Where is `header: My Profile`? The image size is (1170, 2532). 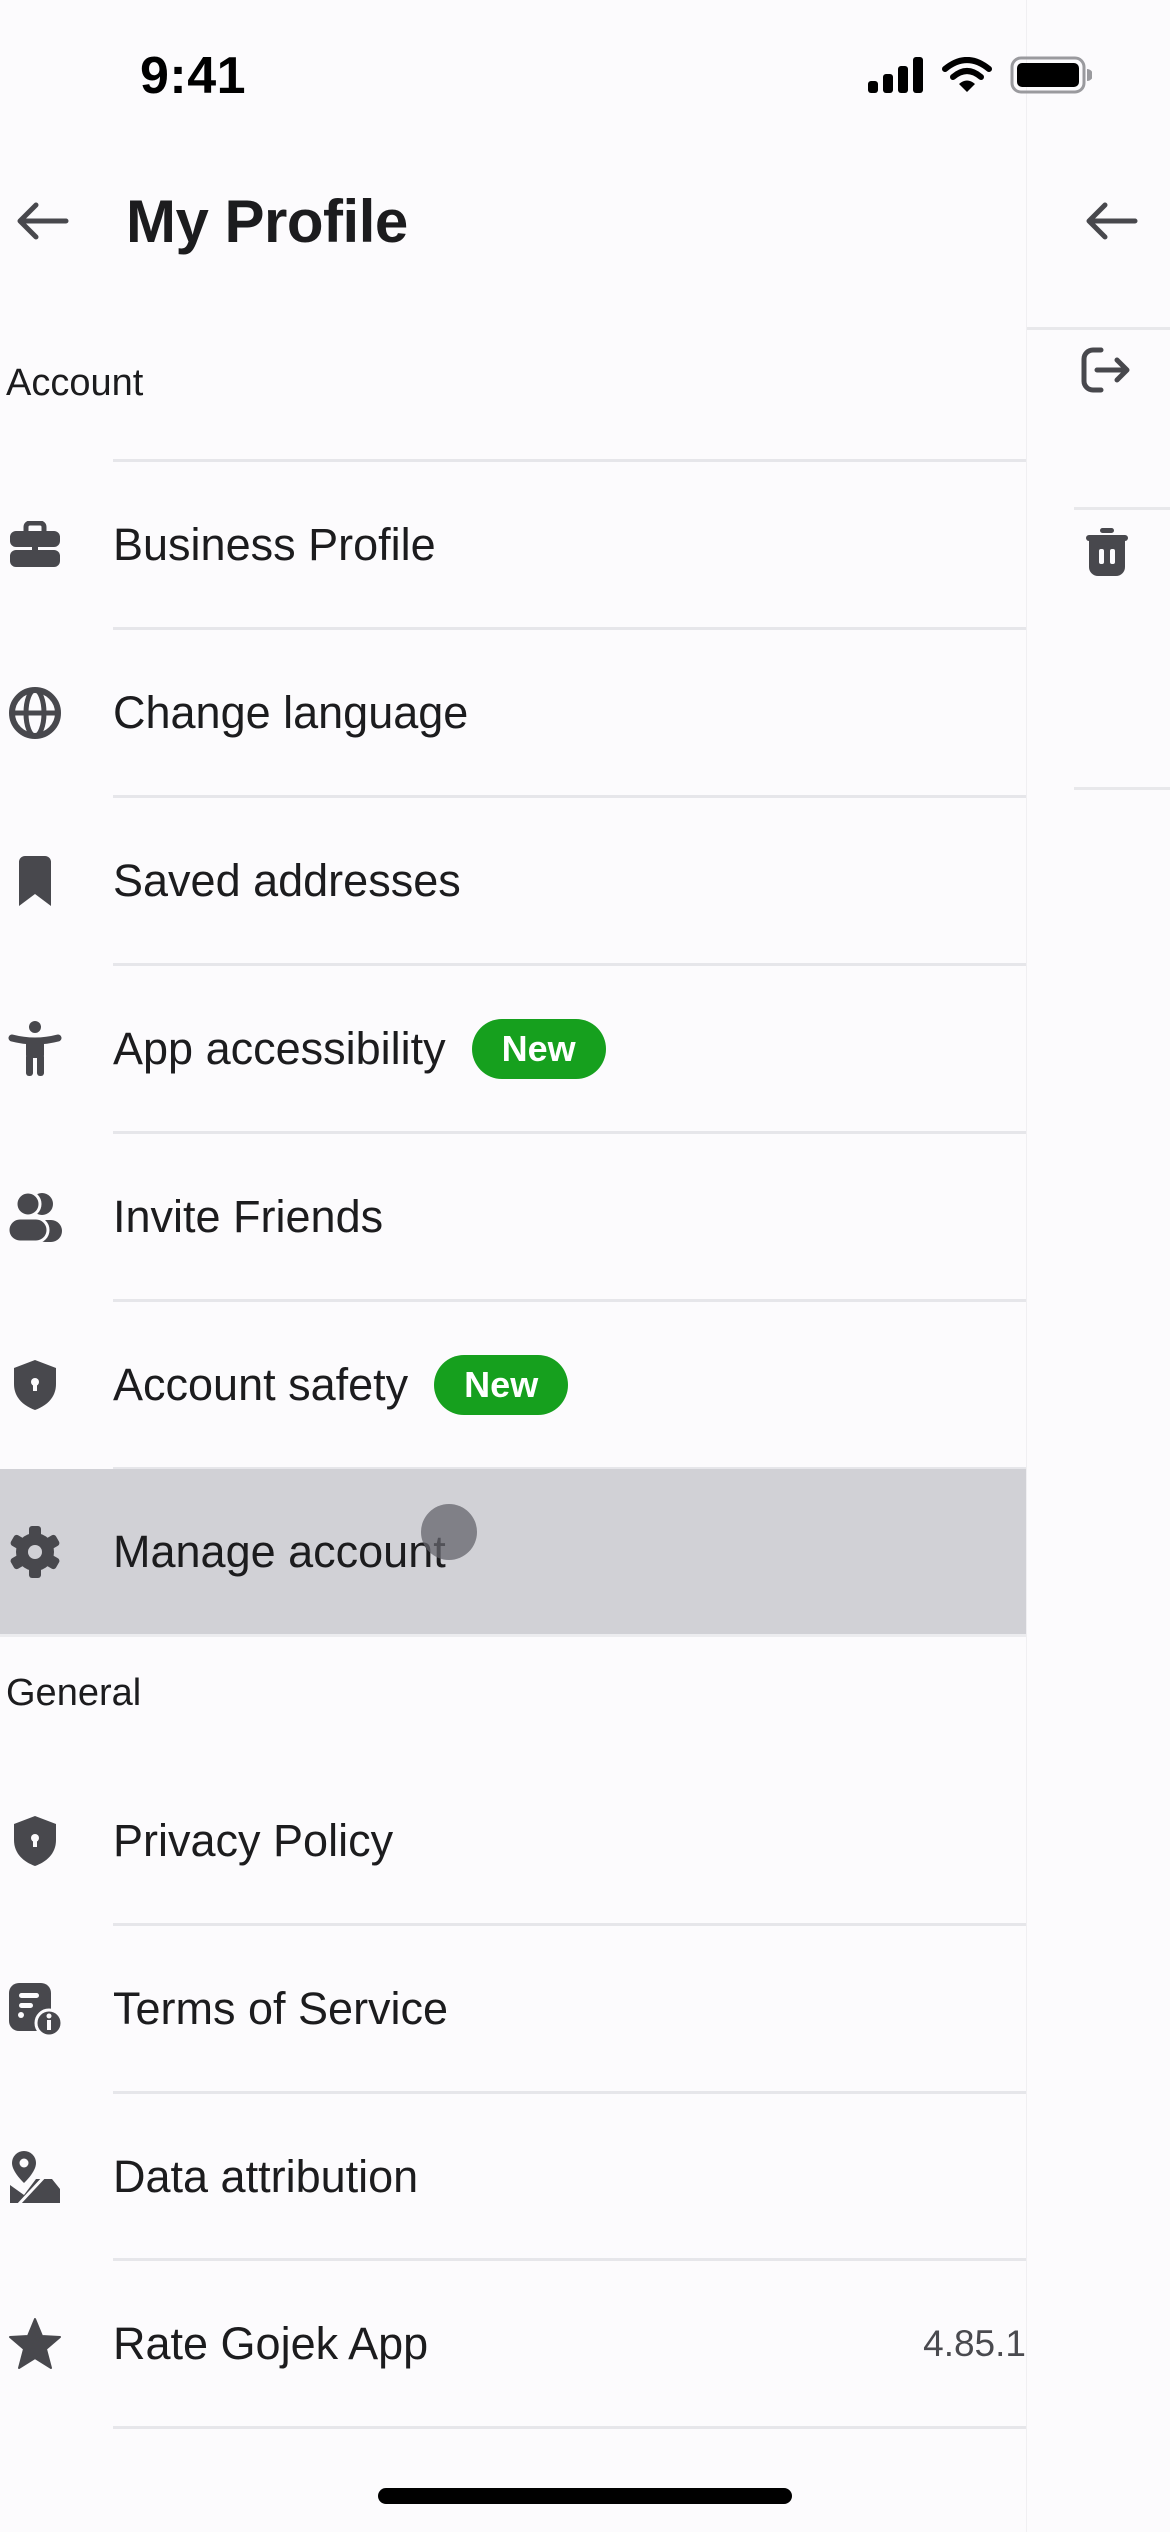
header: My Profile is located at coordinates (513, 221).